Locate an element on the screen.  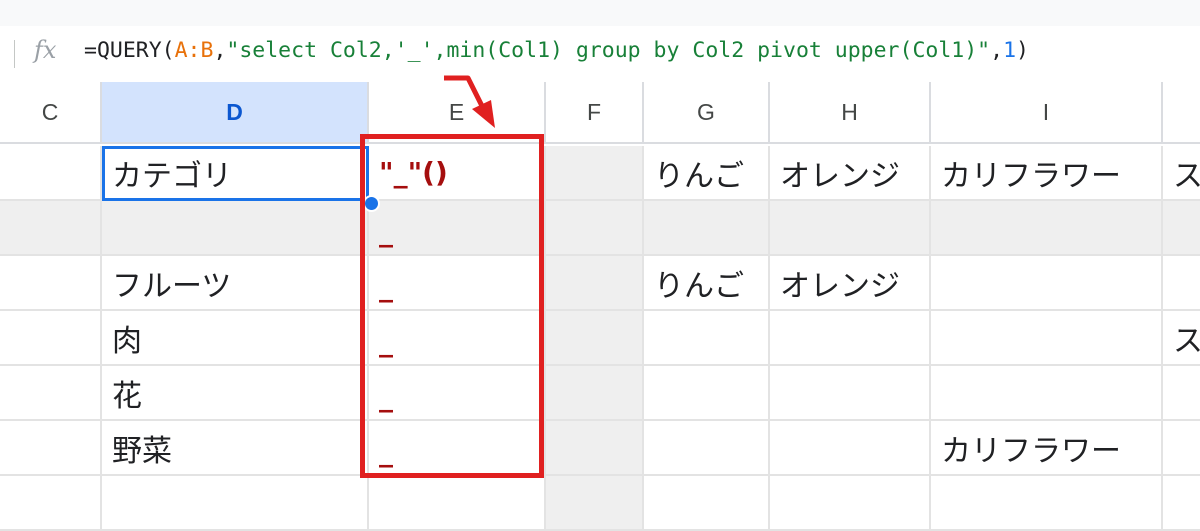
formula-part: ) is located at coordinates (1022, 50).